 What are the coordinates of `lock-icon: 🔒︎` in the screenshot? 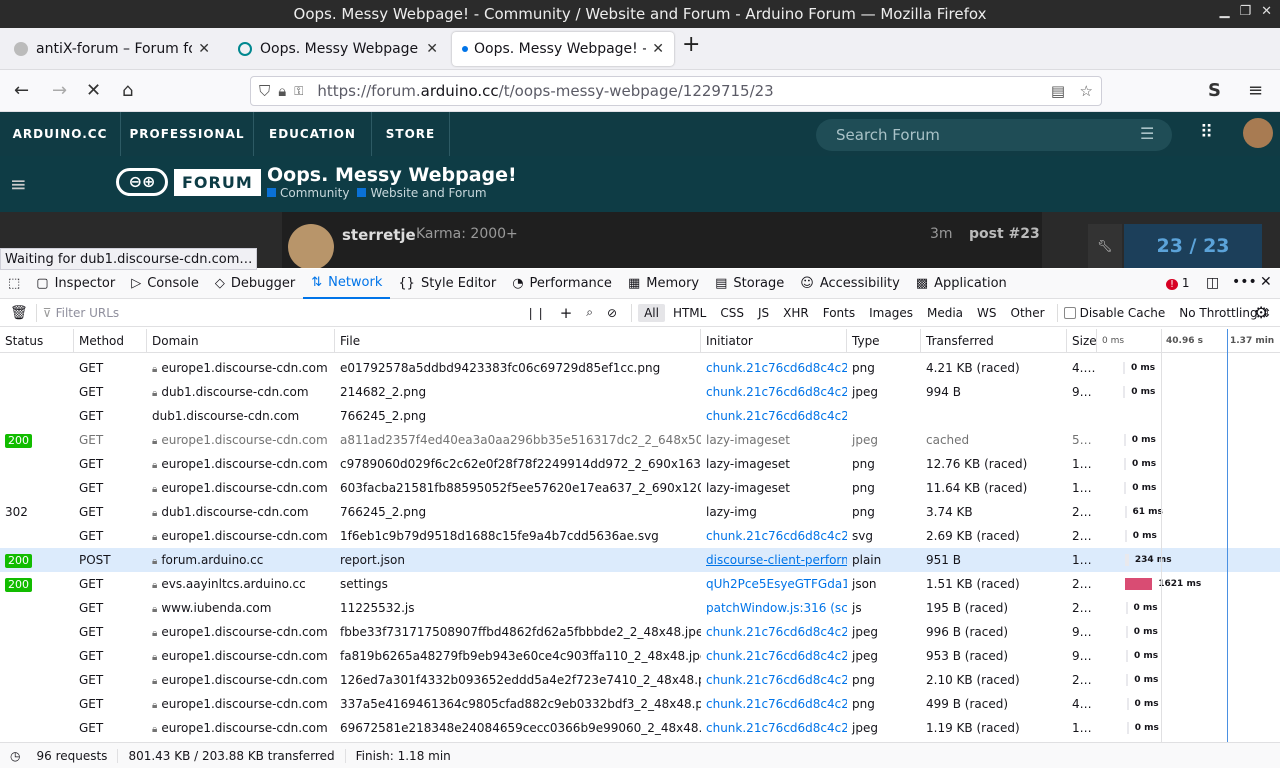 It's located at (282, 91).